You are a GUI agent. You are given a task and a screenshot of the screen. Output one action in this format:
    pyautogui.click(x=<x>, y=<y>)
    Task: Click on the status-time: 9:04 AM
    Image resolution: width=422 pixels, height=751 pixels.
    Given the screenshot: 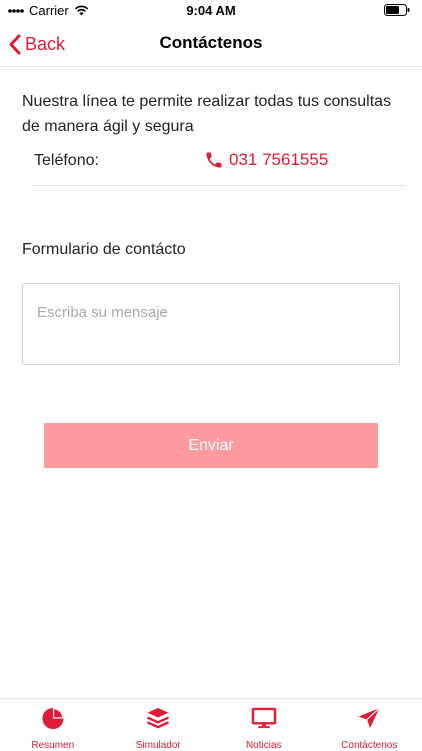 What is the action you would take?
    pyautogui.click(x=211, y=10)
    